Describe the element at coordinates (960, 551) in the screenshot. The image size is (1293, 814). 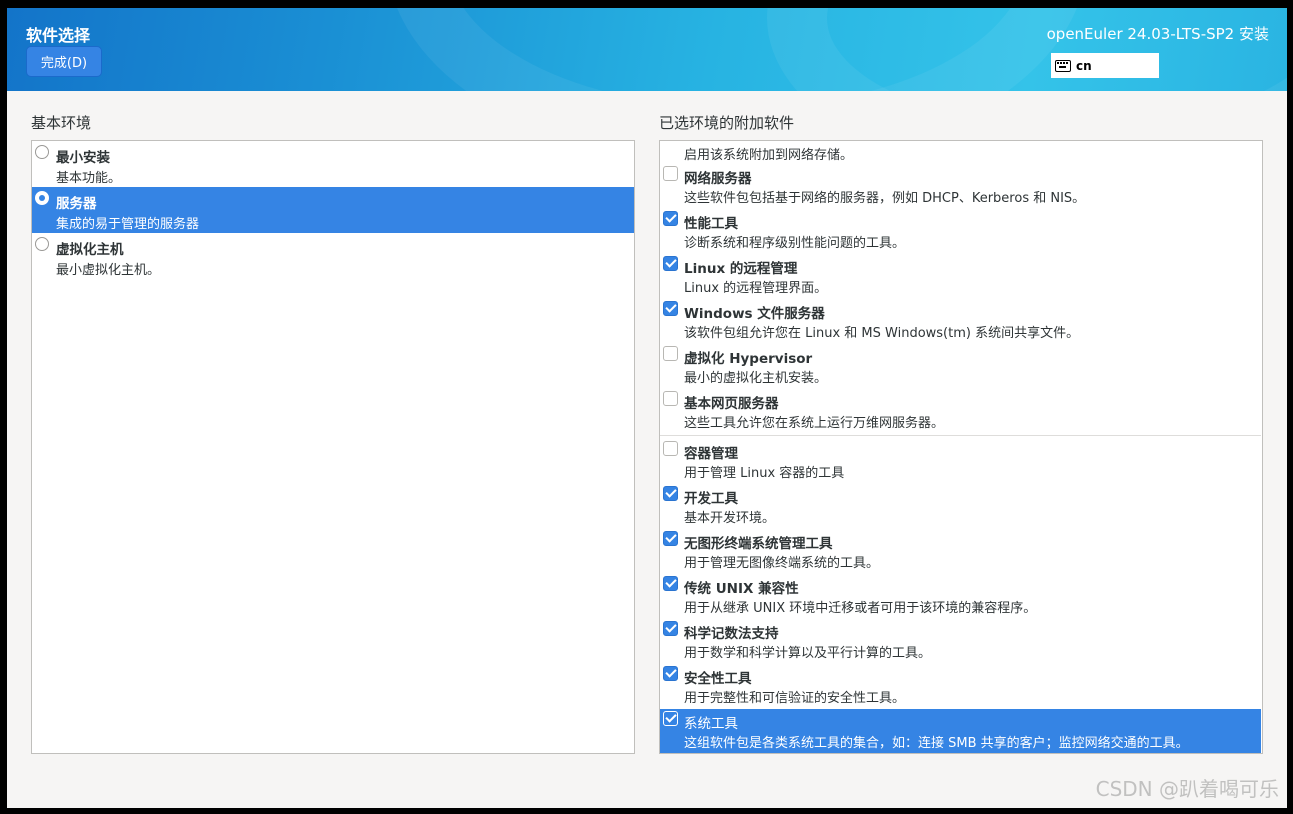
I see `addon-headless-management: 无图形终端系统管理工具 用于管理无图像终端系统的工具。` at that location.